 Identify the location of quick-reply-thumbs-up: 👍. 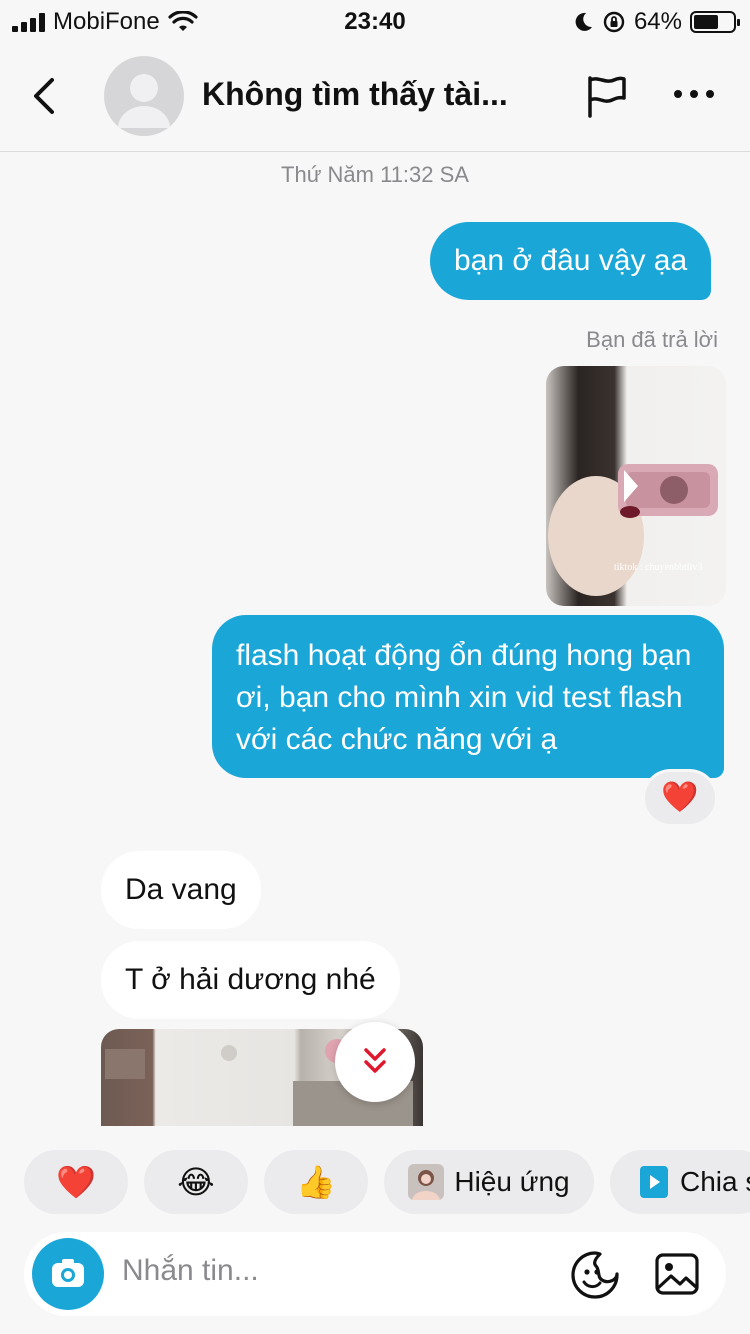
(316, 1182).